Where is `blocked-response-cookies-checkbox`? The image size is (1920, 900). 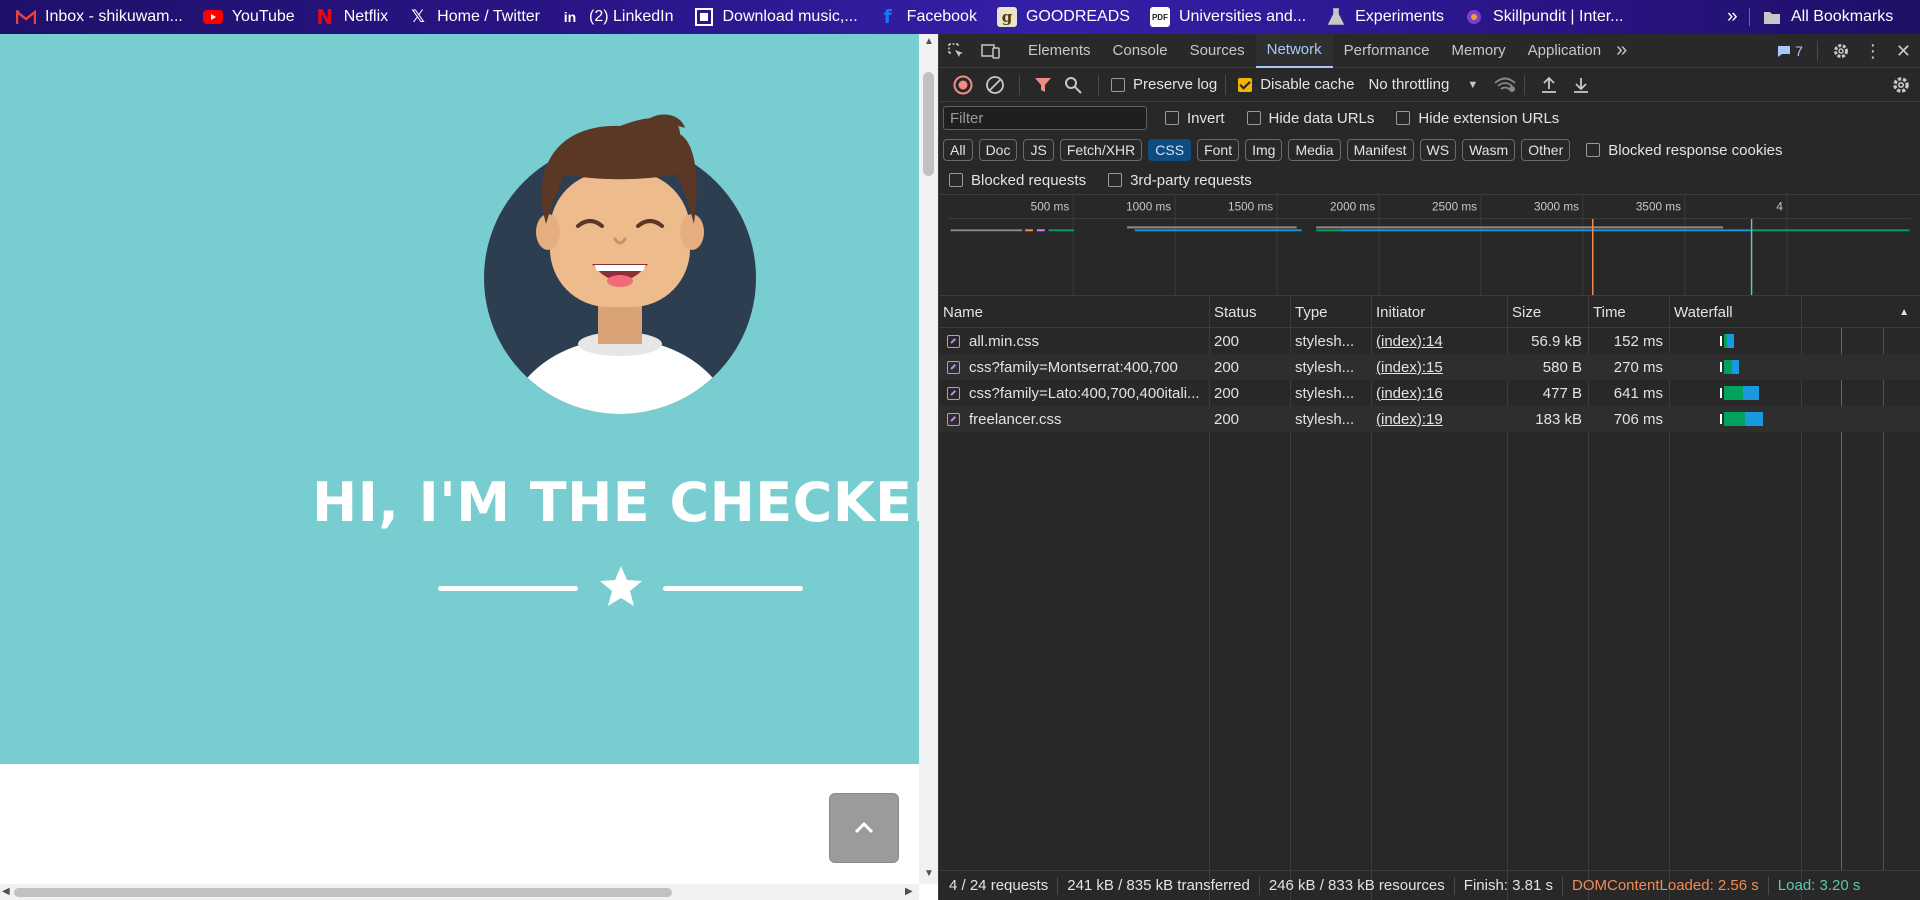
blocked-response-cookies-checkbox is located at coordinates (1593, 150).